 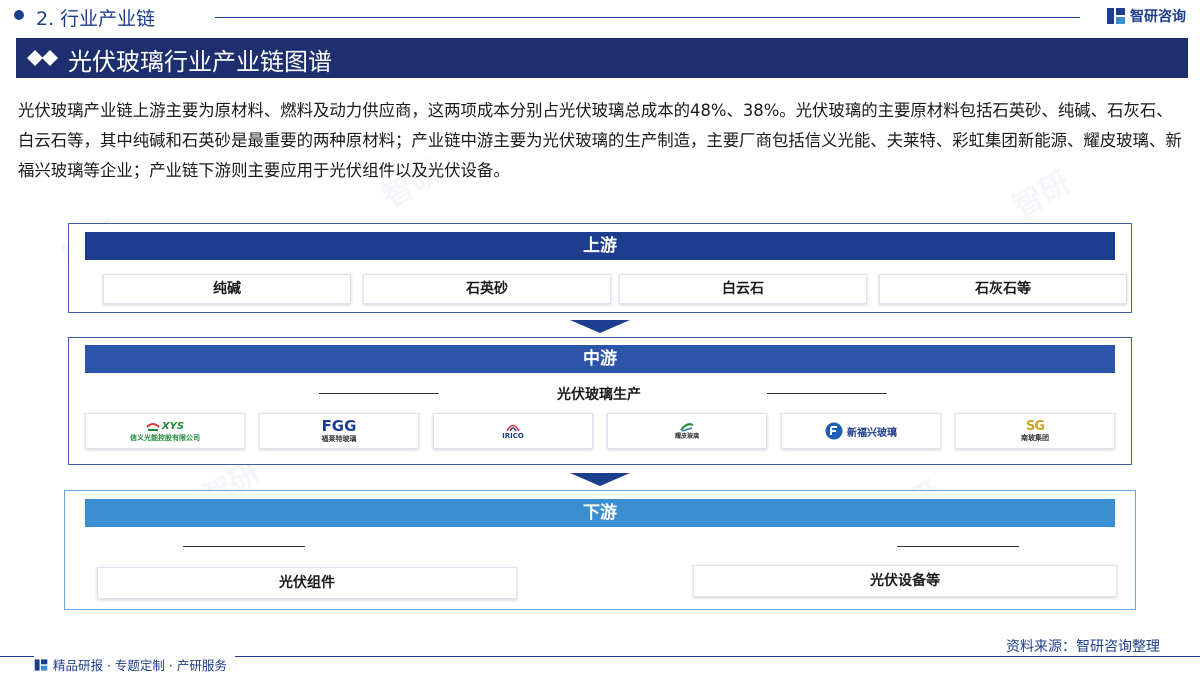 I want to click on section-title: 2. 行业产业链, so click(x=96, y=19).